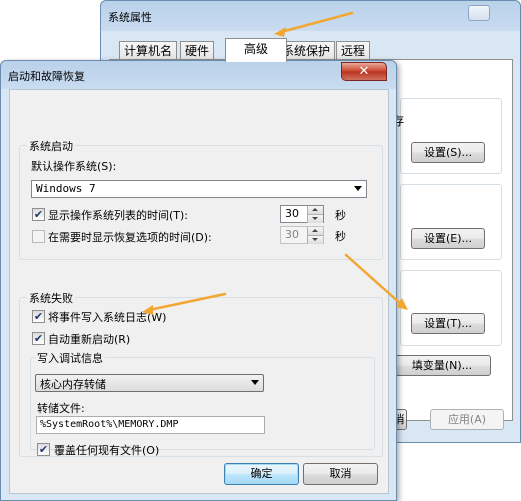 The image size is (521, 501). What do you see at coordinates (70, 358) in the screenshot?
I see `debug-info-label: 写入调试信息` at bounding box center [70, 358].